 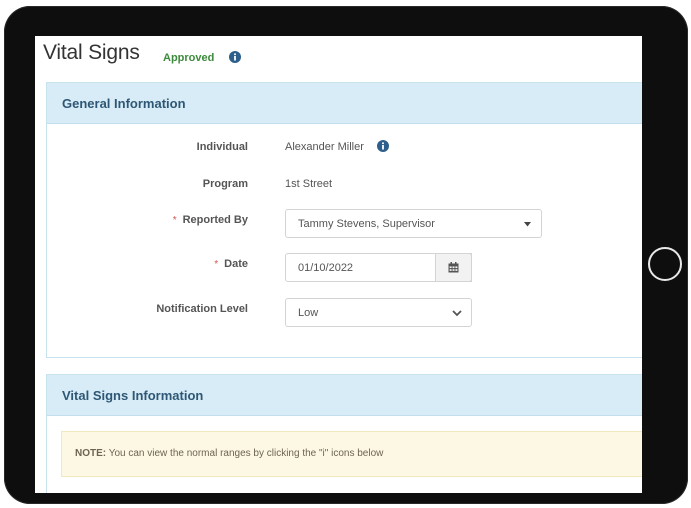 I want to click on general-information-title: General Information, so click(x=124, y=103).